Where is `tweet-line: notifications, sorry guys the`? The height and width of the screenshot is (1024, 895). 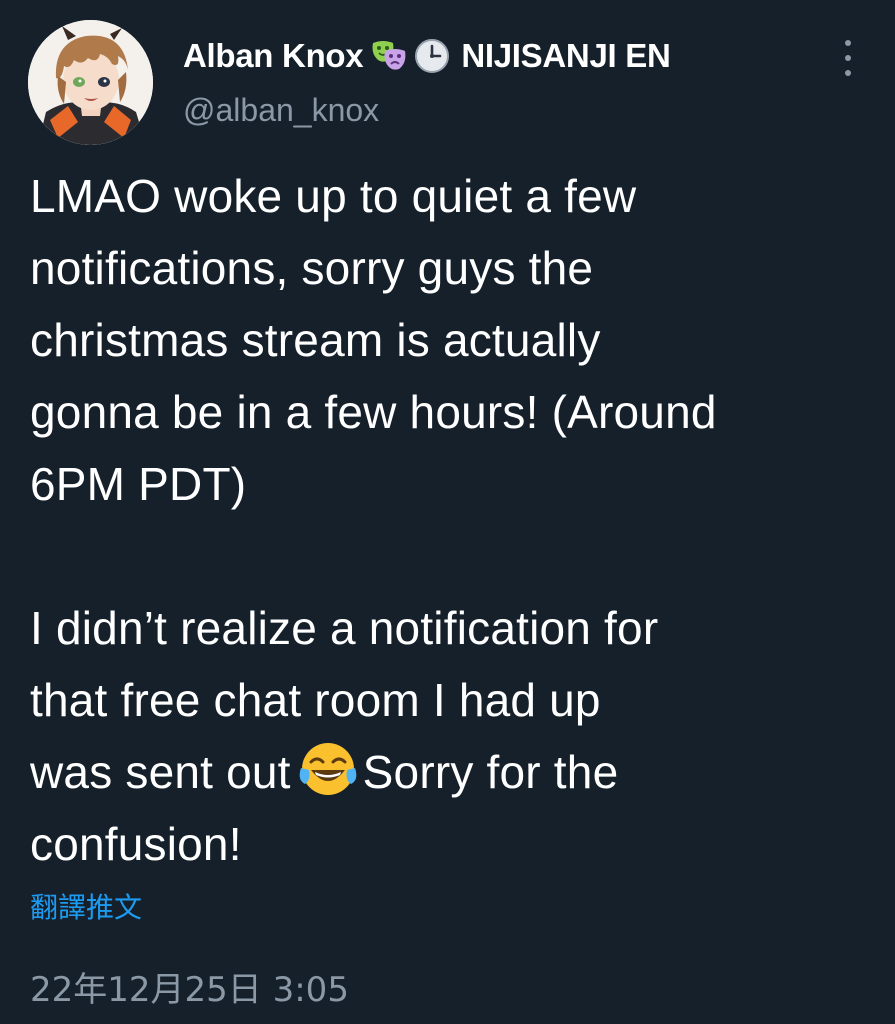
tweet-line: notifications, sorry guys the is located at coordinates (312, 268).